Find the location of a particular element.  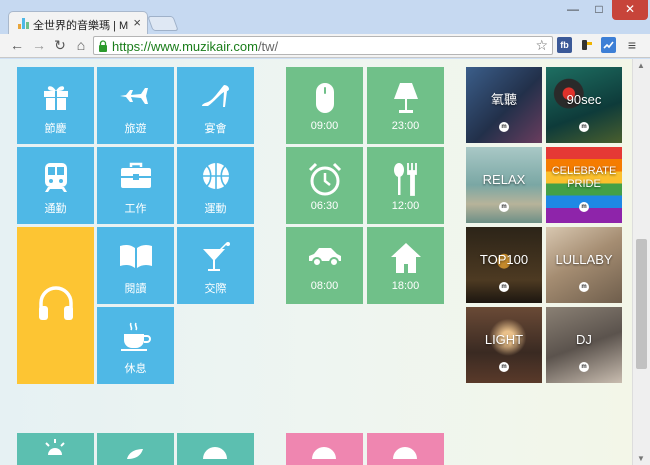

scrollbar-thumb is located at coordinates (641, 304).